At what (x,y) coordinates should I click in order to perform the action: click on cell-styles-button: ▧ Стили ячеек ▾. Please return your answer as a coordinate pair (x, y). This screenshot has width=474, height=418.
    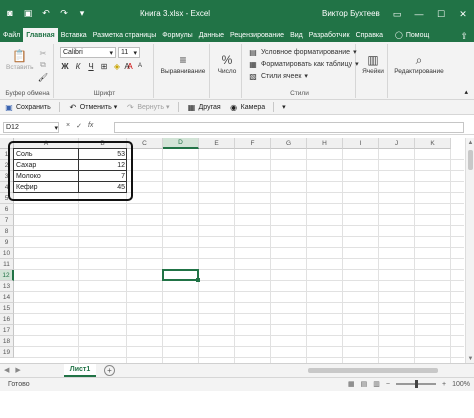
    Looking at the image, I should click on (278, 76).